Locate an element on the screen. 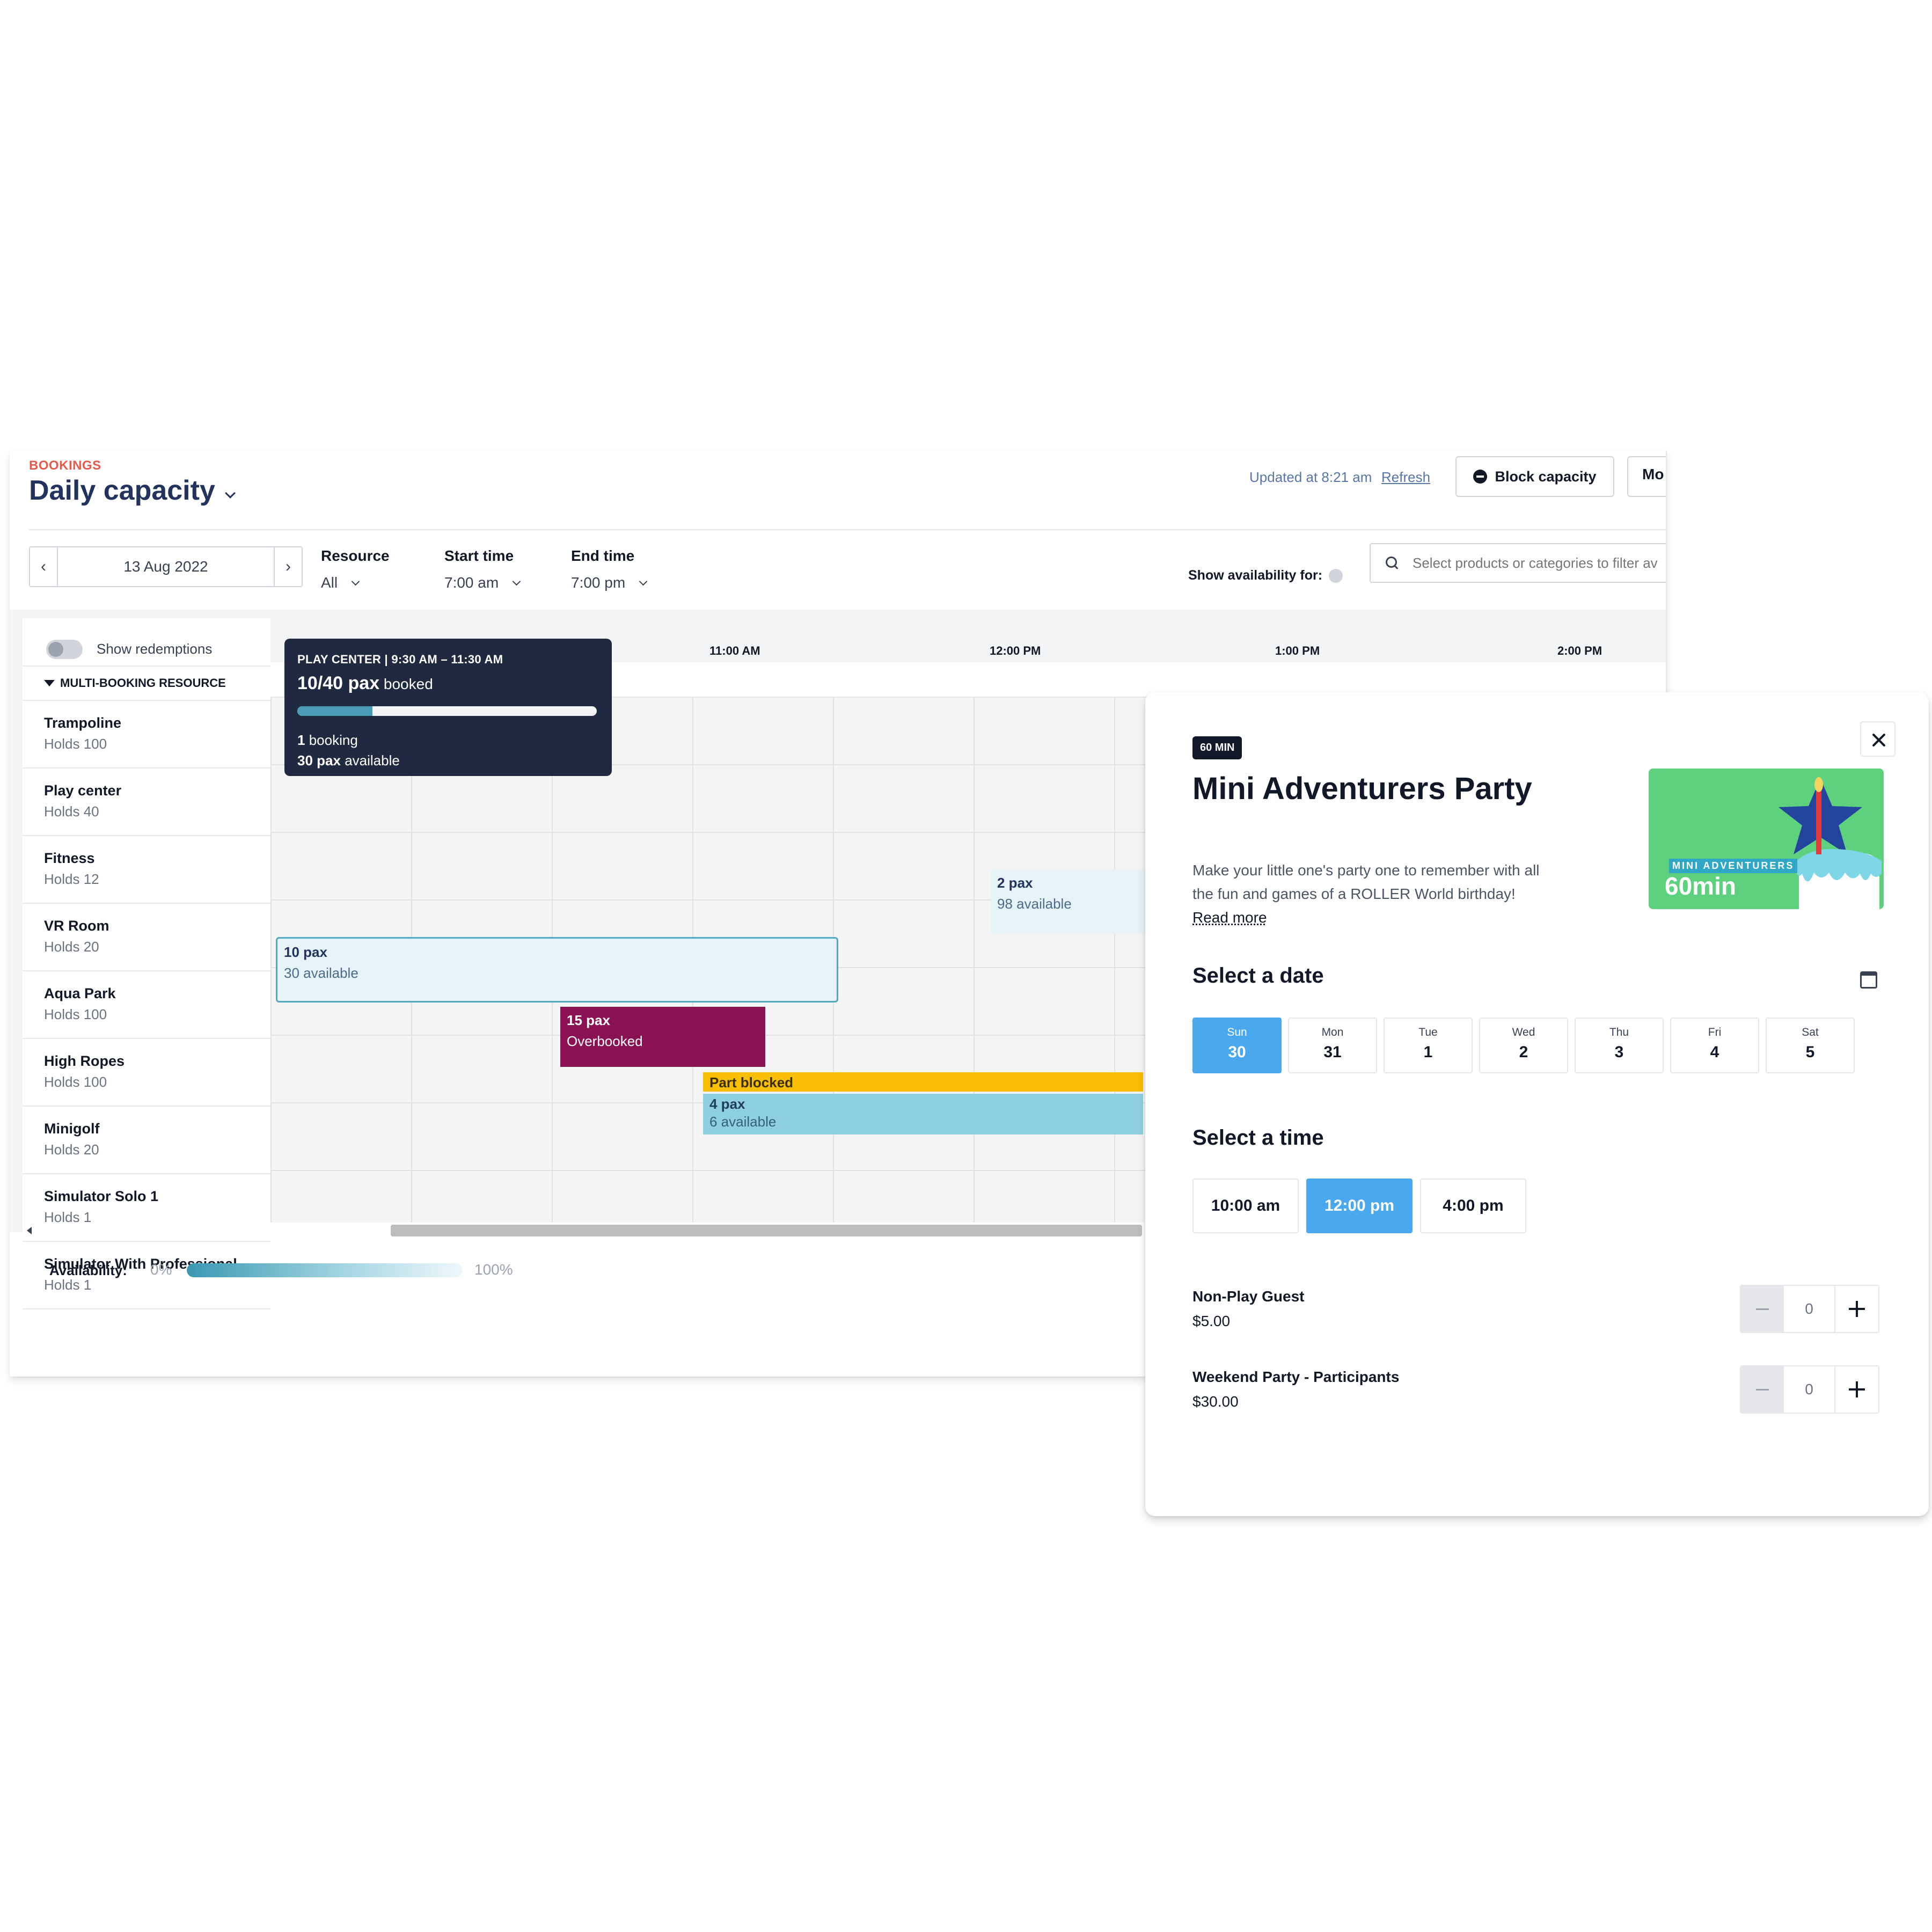 This screenshot has height=1932, width=1932. time-option: 12:00 pm is located at coordinates (1359, 1206).